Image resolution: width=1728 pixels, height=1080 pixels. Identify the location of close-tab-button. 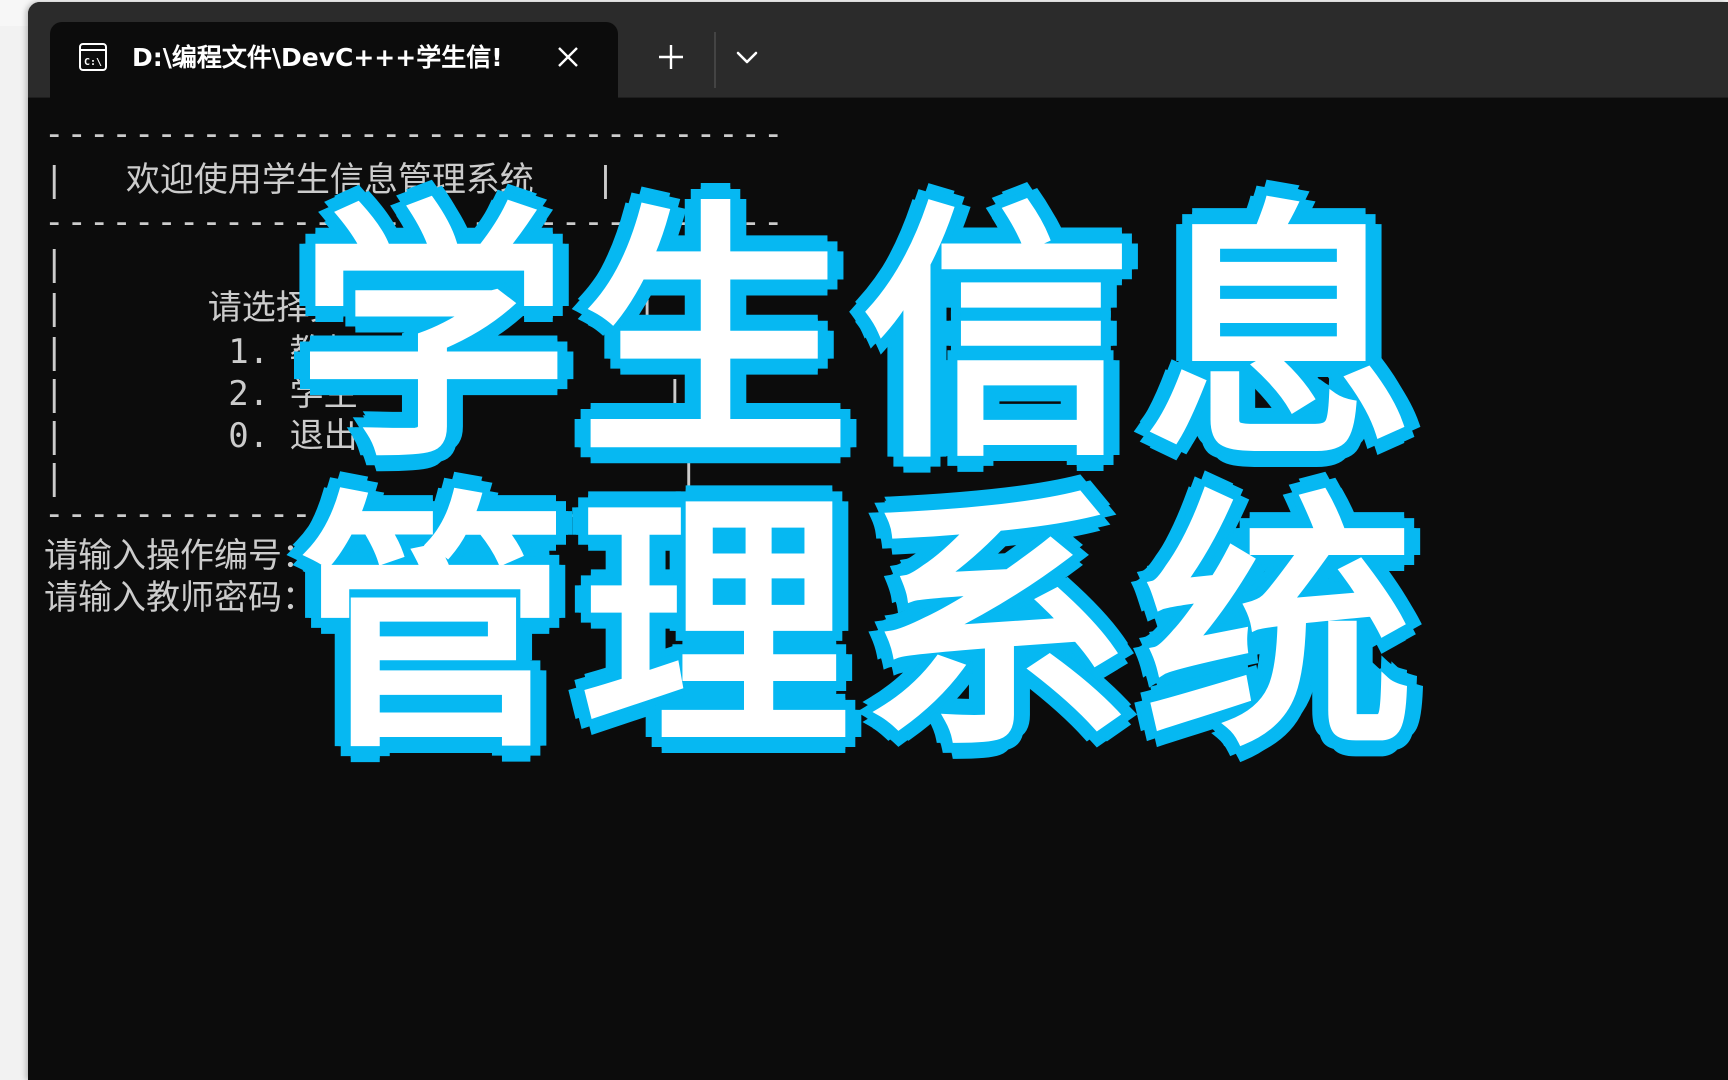
(568, 57).